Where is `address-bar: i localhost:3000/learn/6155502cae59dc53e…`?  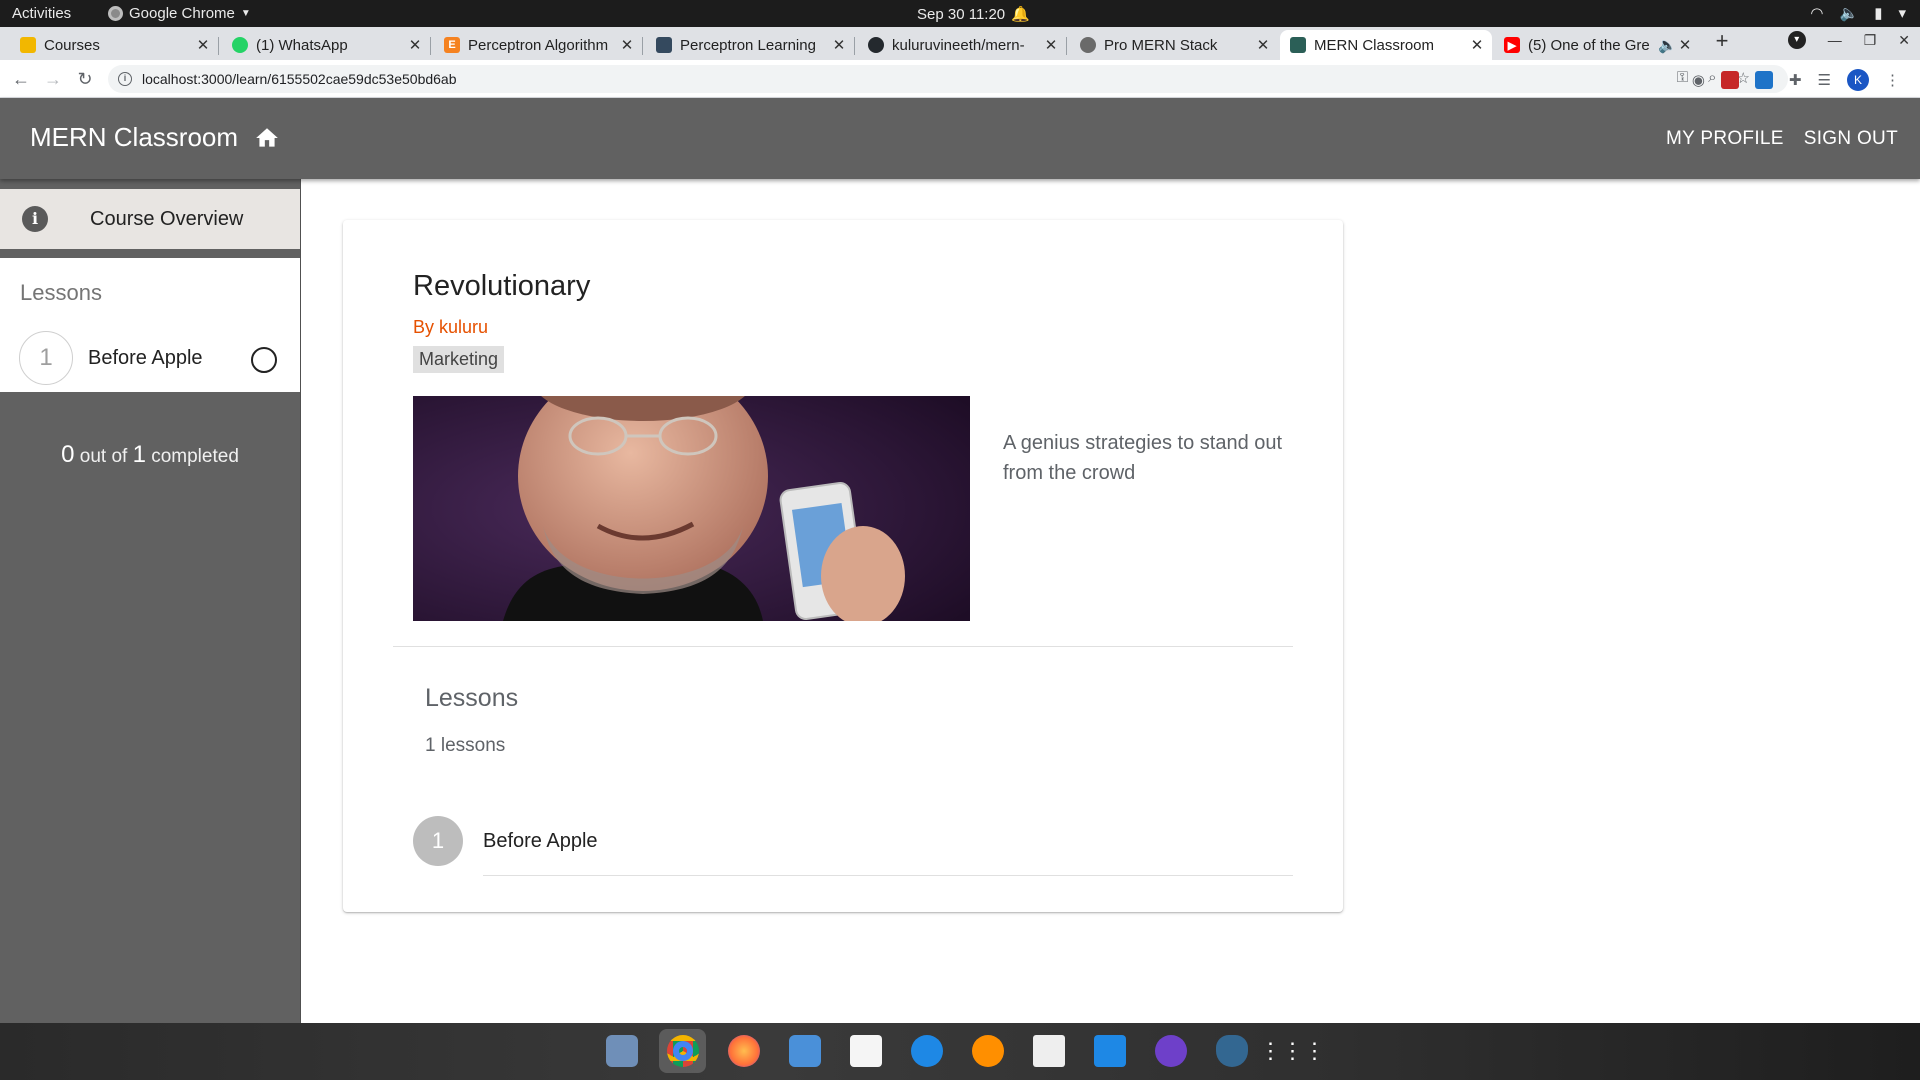 address-bar: i localhost:3000/learn/6155502cae59dc53e… is located at coordinates (948, 79).